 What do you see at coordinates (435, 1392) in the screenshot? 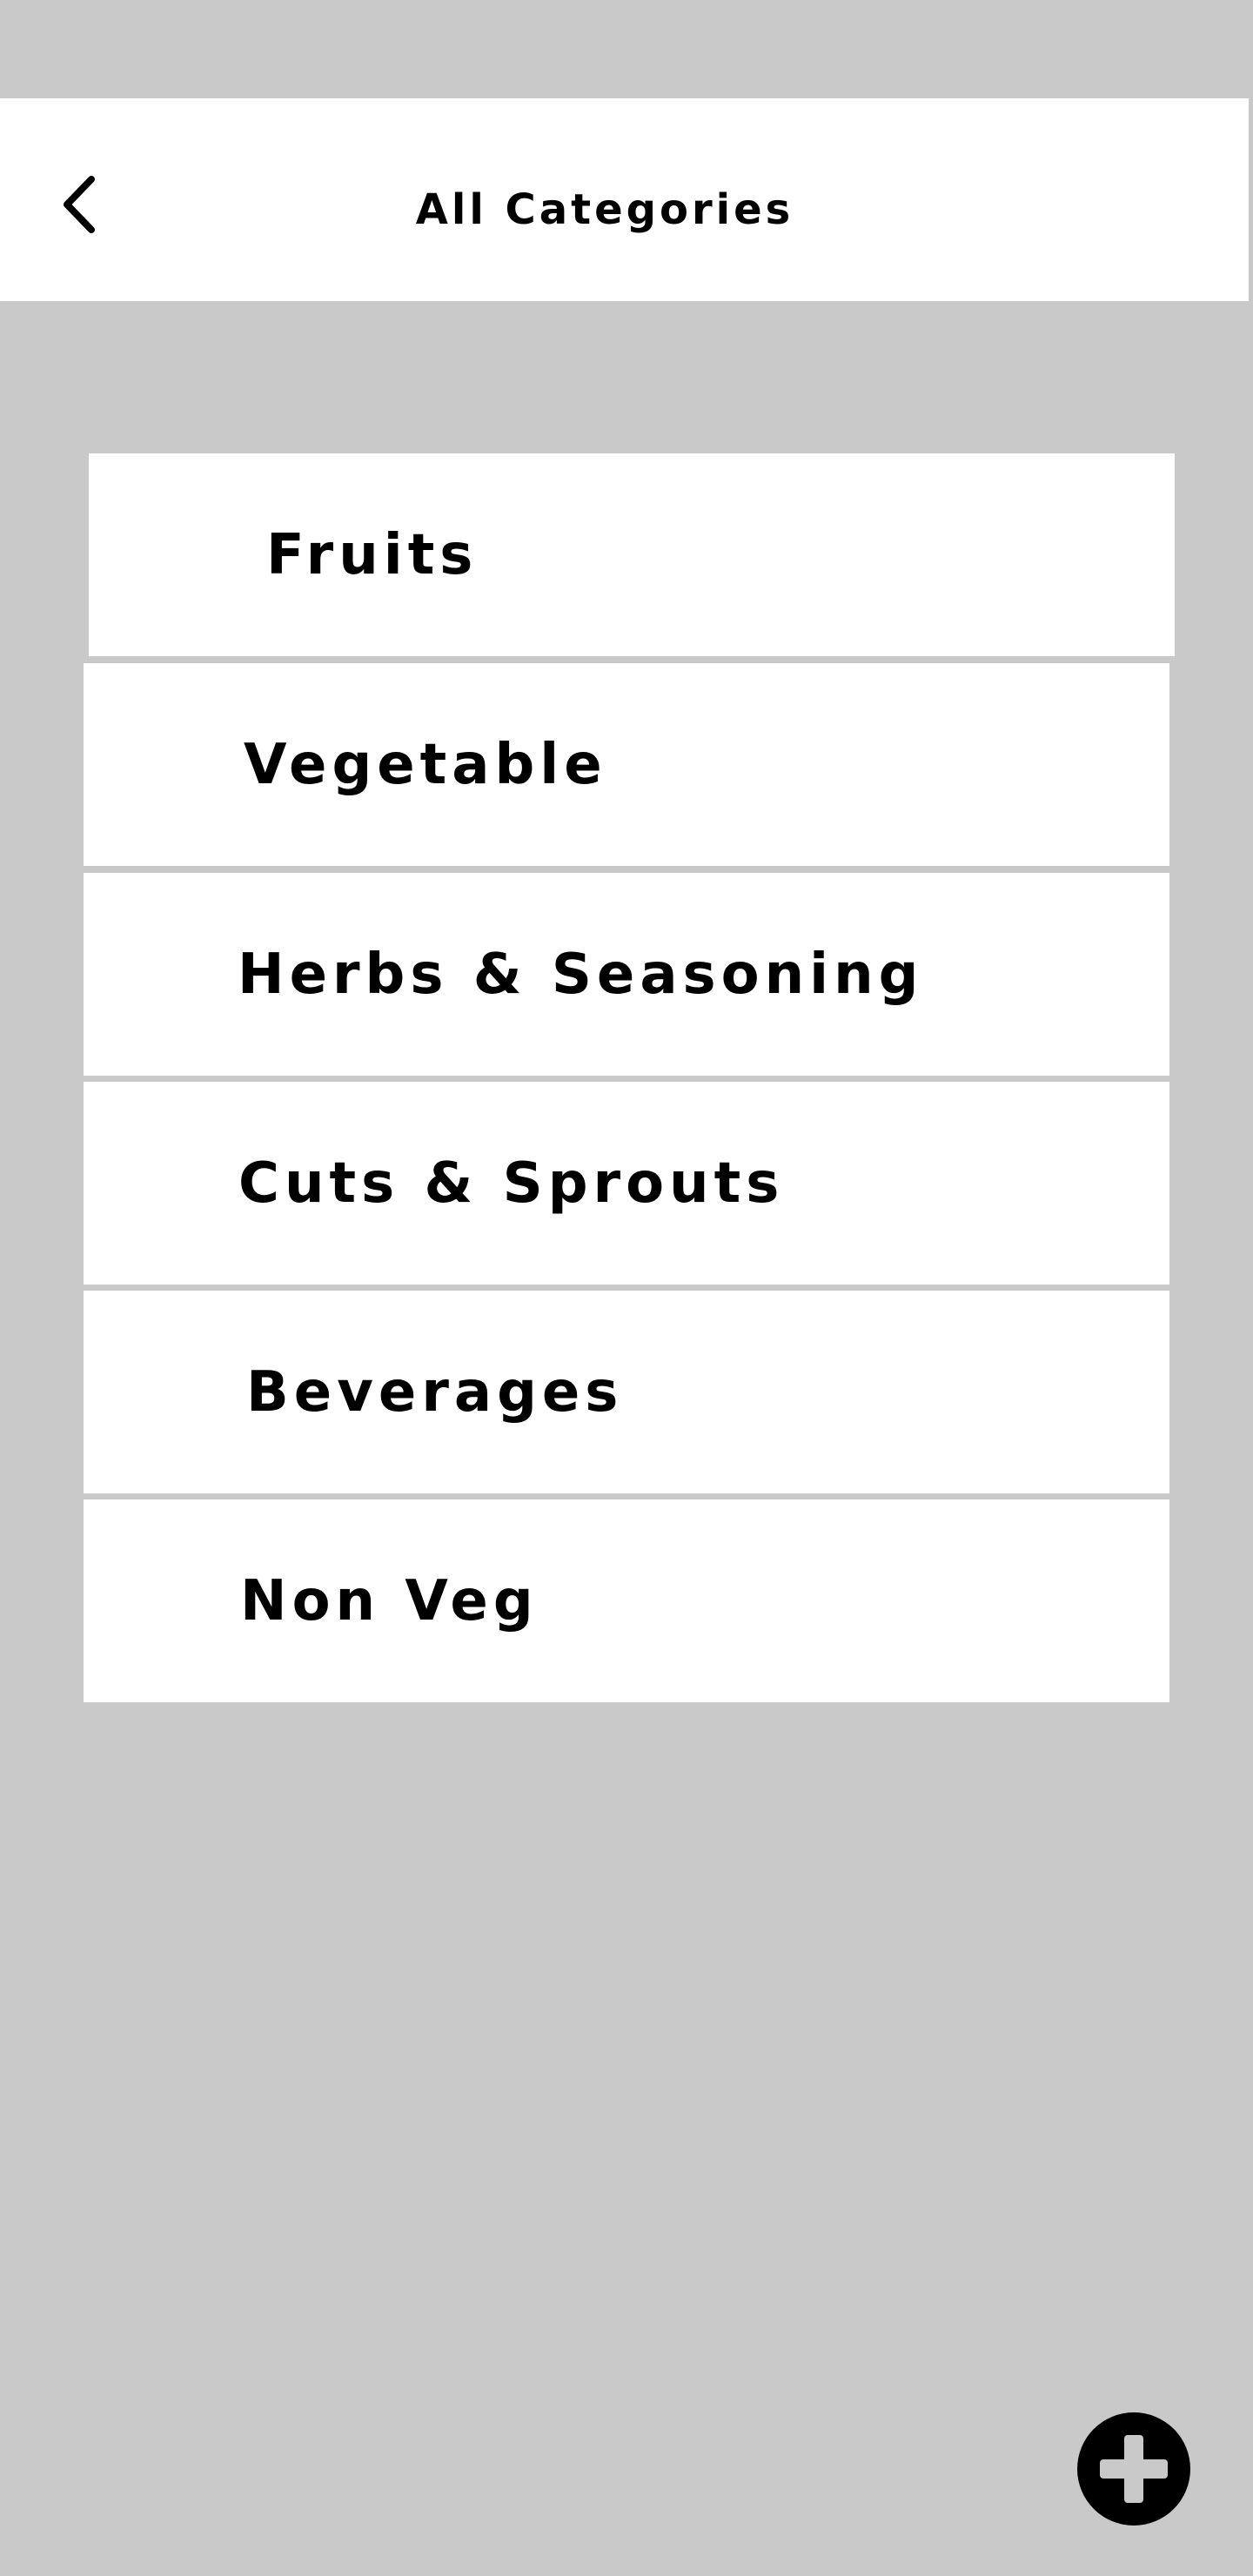
I see `category-label: Beverages` at bounding box center [435, 1392].